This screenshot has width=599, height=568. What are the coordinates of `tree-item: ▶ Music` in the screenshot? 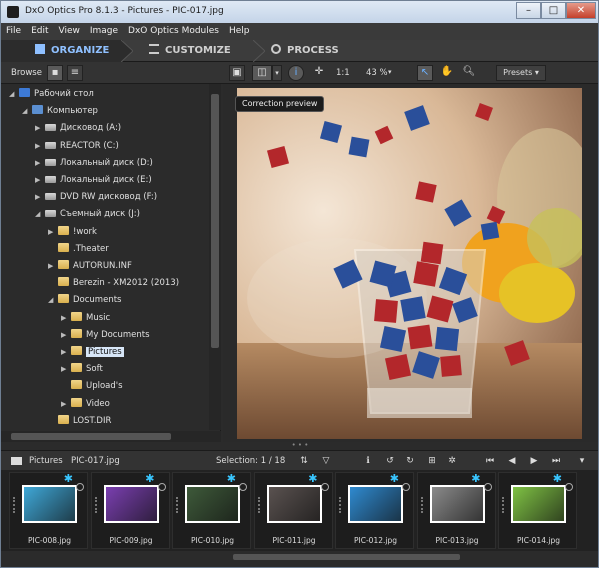 It's located at (85, 318).